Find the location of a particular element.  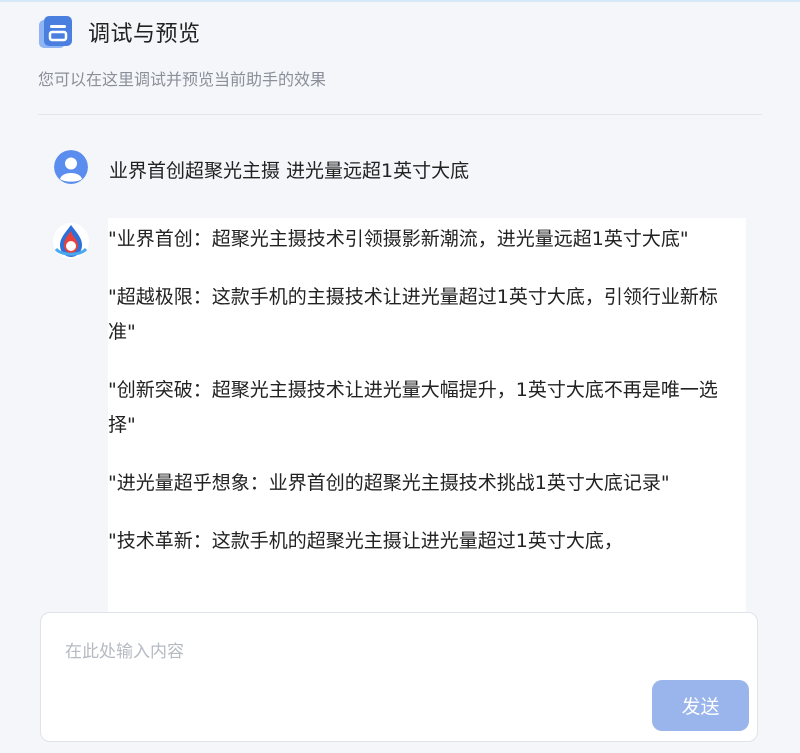

page-title: 调试与预览 is located at coordinates (144, 34).